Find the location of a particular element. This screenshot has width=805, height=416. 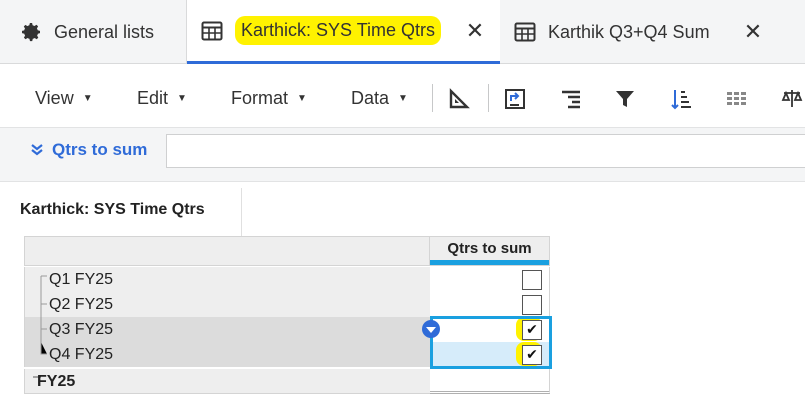

table-row: Q2 FY25 is located at coordinates (287, 304).